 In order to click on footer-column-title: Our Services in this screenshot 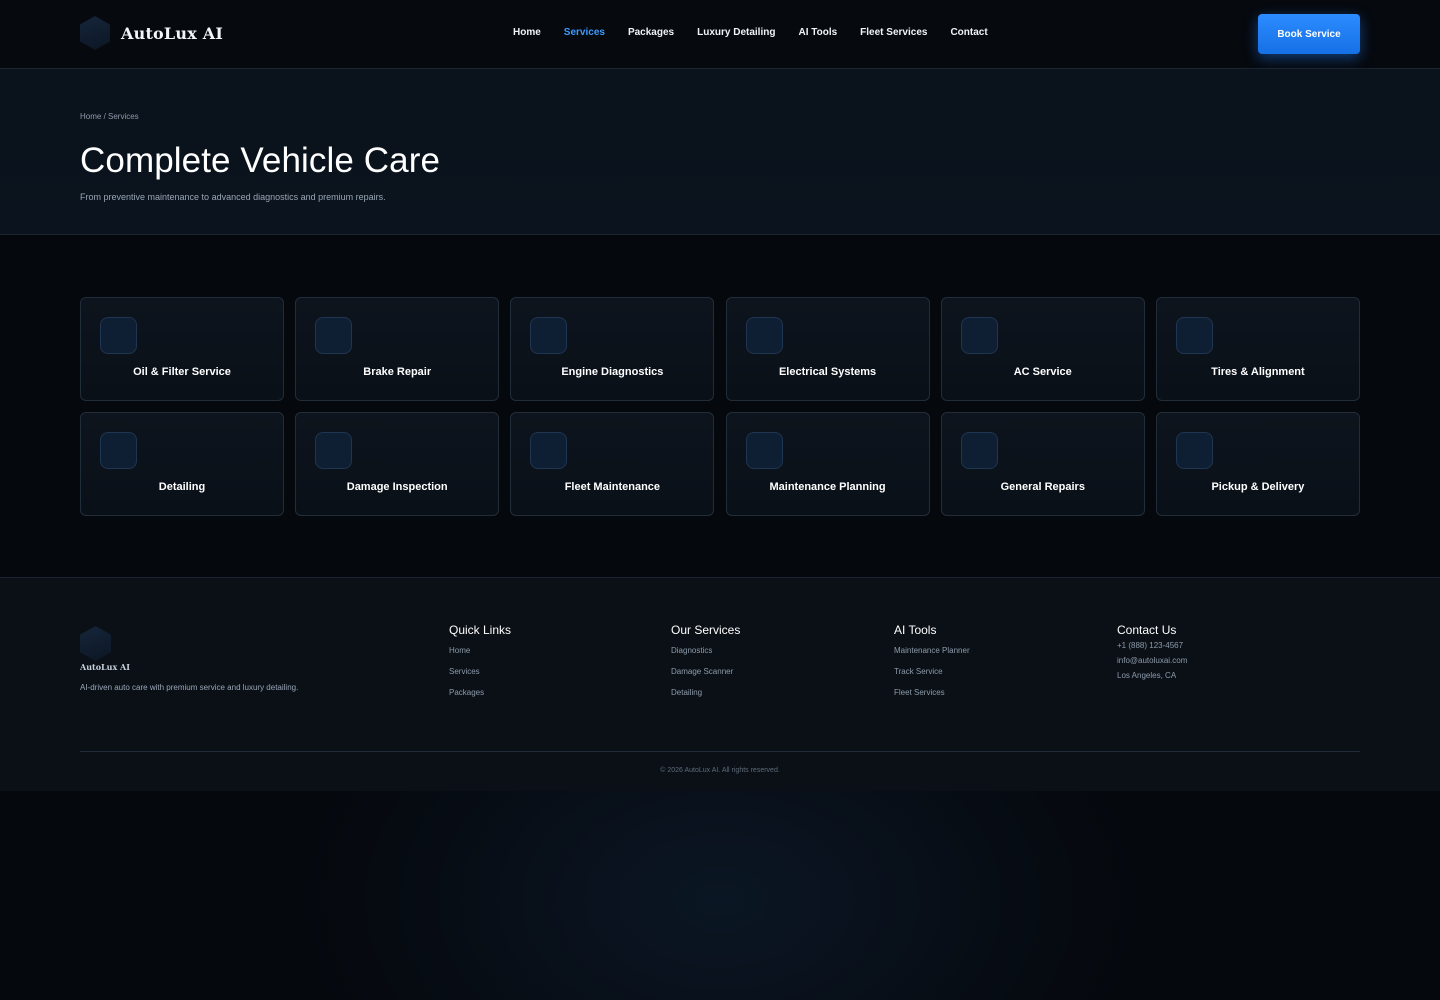, I will do `click(706, 630)`.